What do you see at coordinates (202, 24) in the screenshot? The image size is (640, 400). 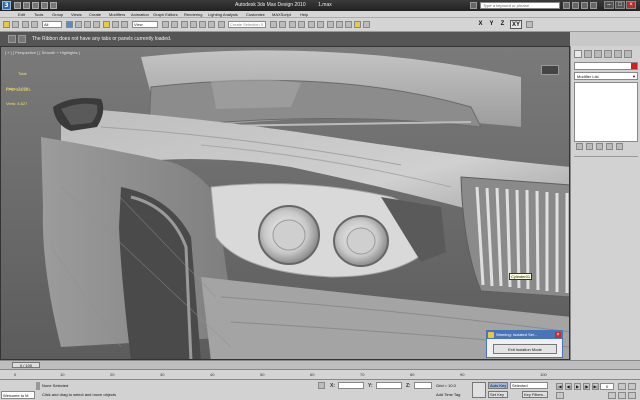 I see `percent-snap-icon` at bounding box center [202, 24].